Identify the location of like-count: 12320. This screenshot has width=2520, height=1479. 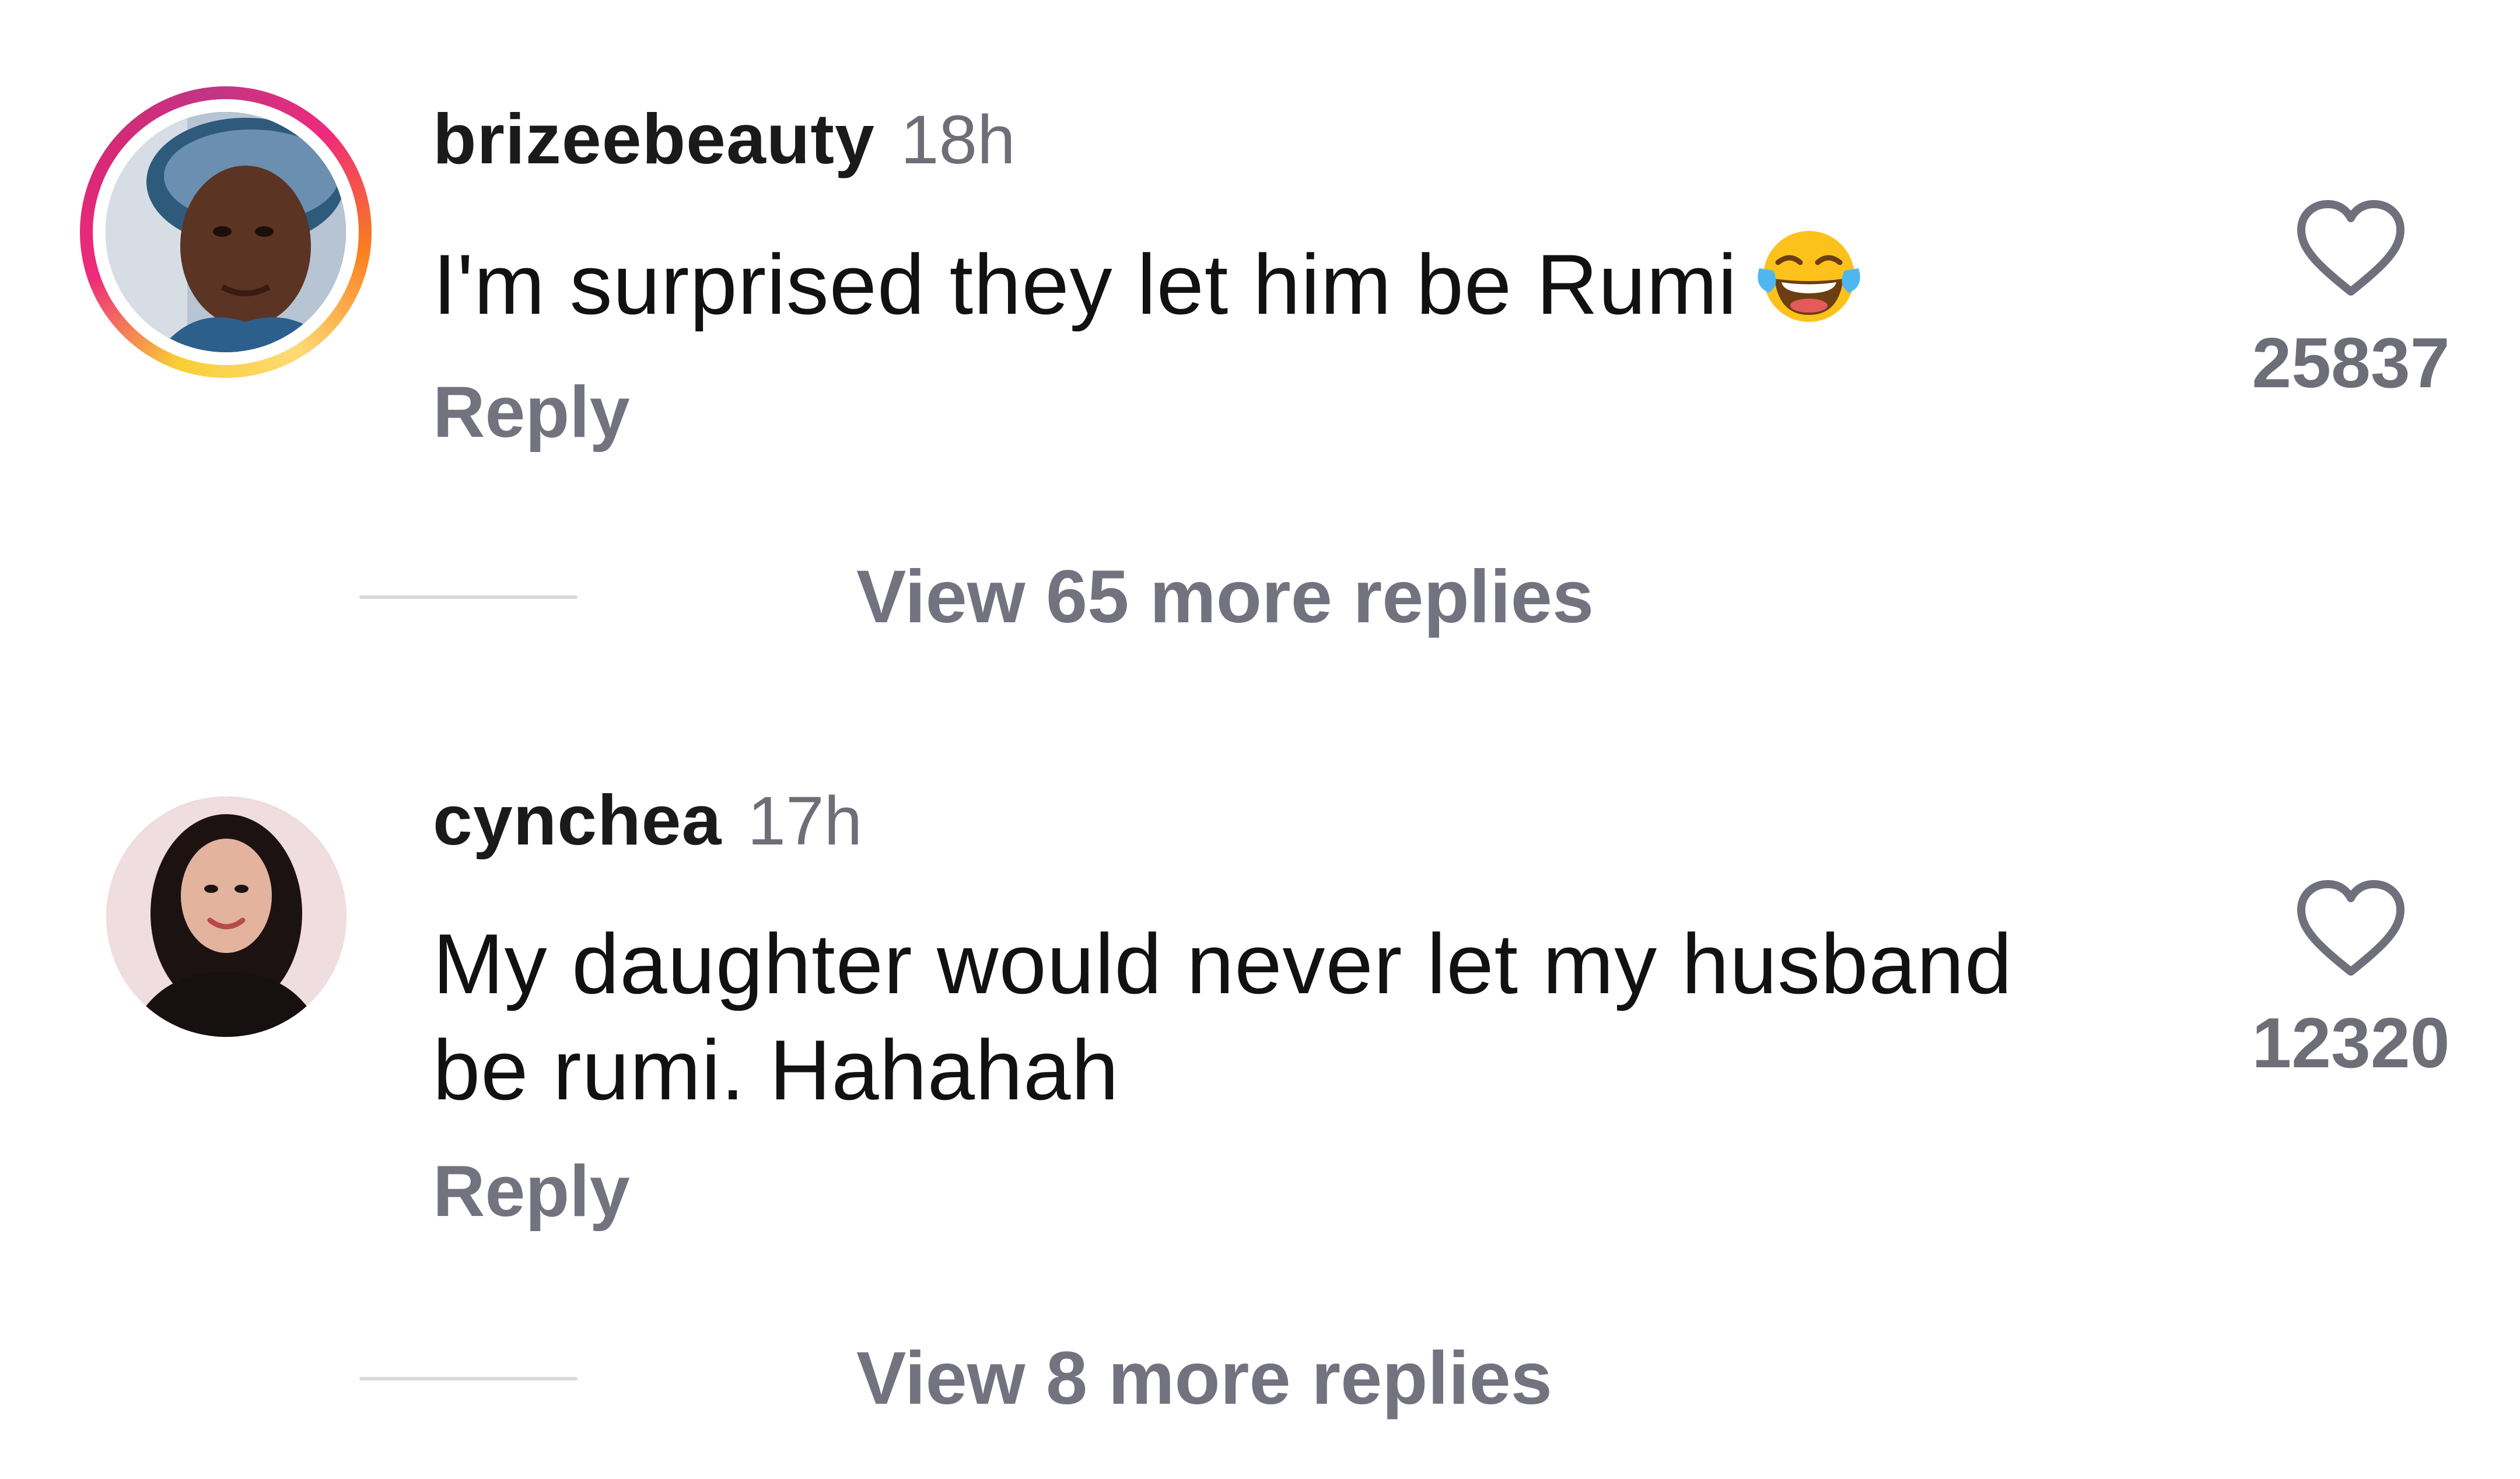
(2351, 1043).